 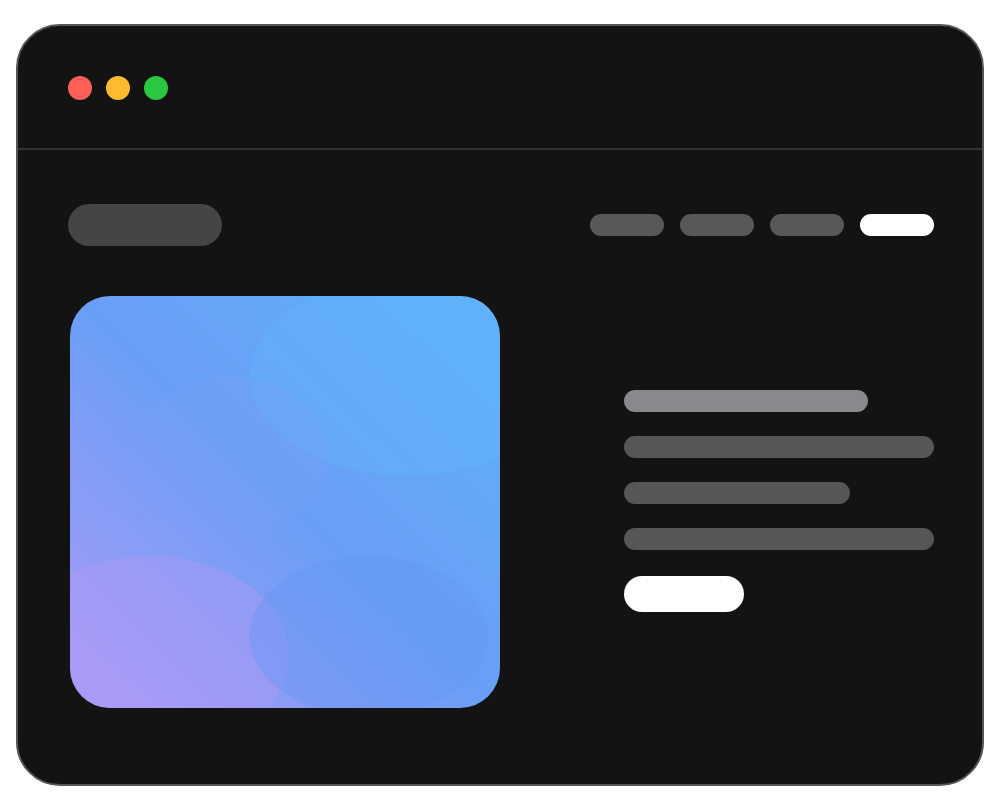 I want to click on button-placeholder, so click(x=684, y=594).